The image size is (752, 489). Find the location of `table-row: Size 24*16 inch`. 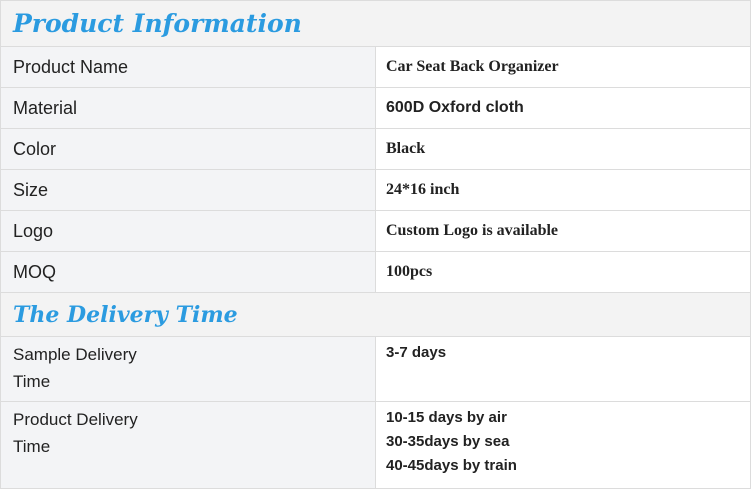

table-row: Size 24*16 inch is located at coordinates (375, 190).